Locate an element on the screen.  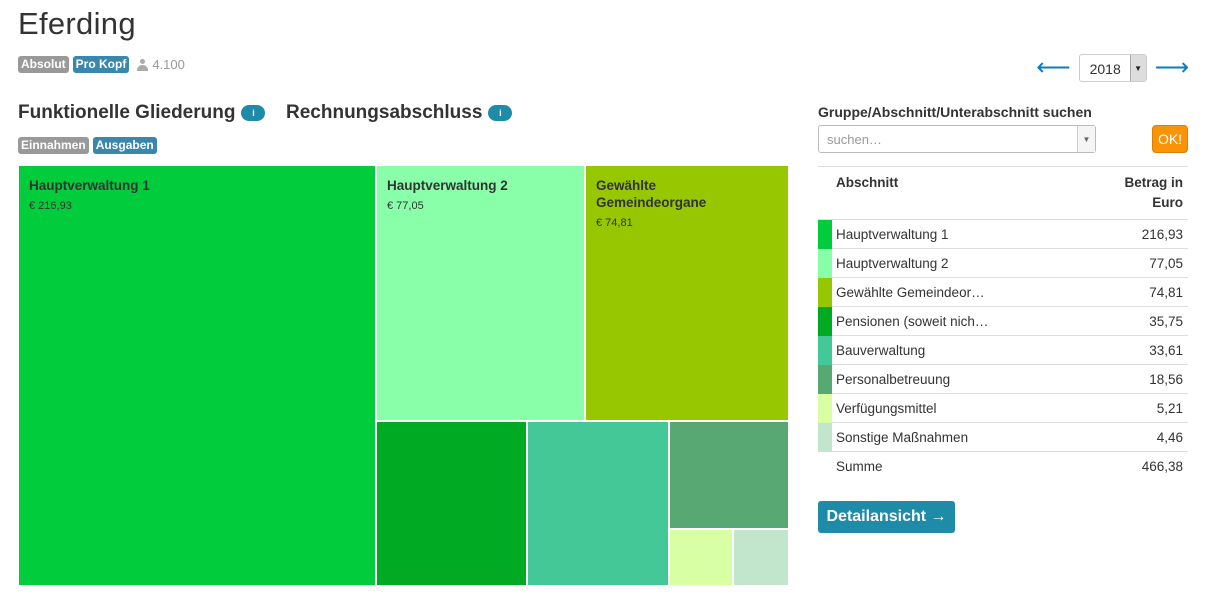
row-label-text: Hauptverwaltung 1 is located at coordinates (892, 234).